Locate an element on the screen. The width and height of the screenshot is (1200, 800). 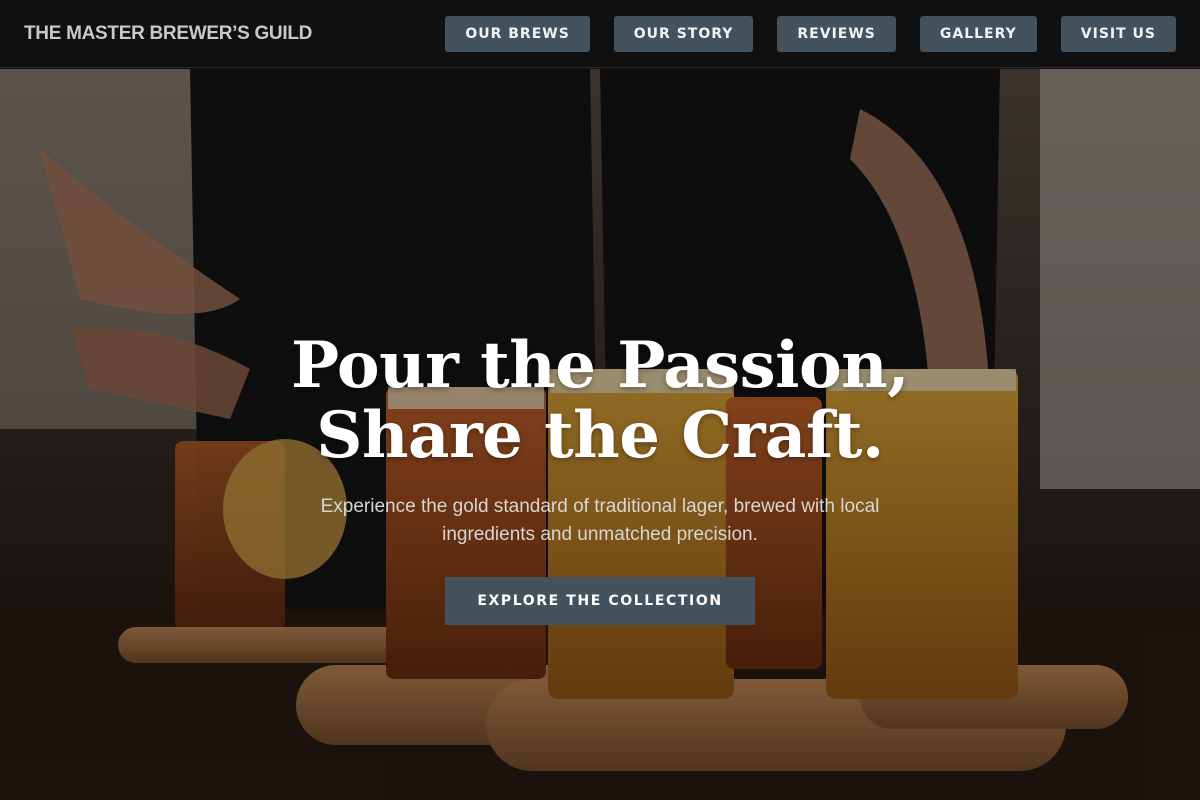
brand-logo-text: THE MASTER BREWER’S GUILD is located at coordinates (168, 34).